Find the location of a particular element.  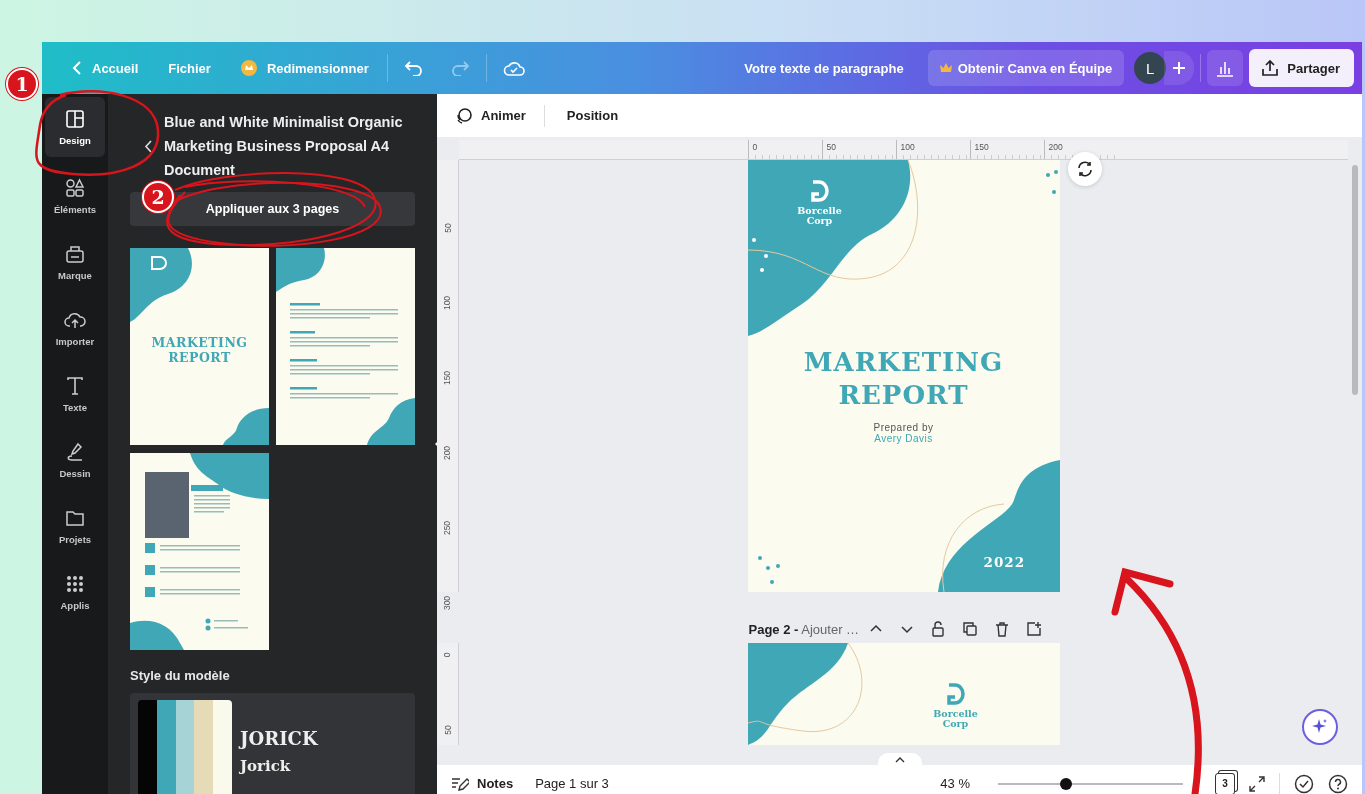

year-text: 2022 is located at coordinates (1004, 562).